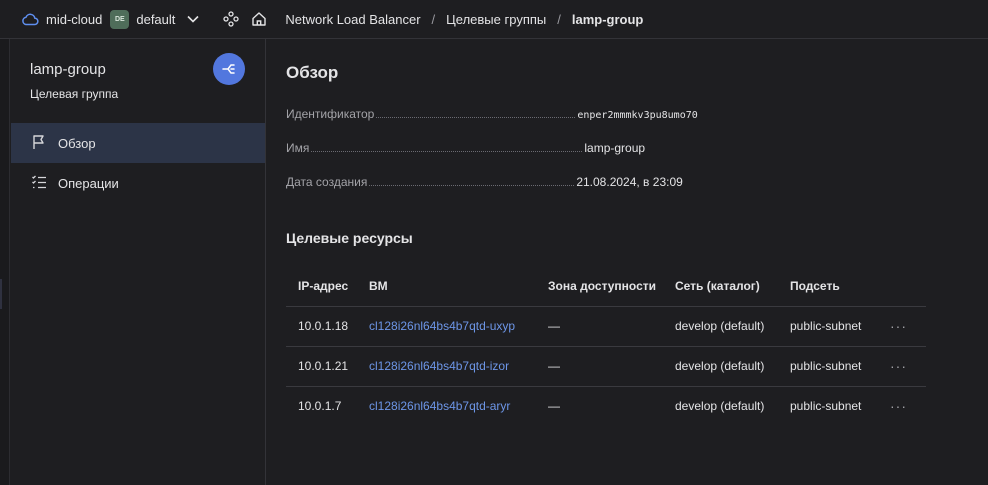  Describe the element at coordinates (5, 262) in the screenshot. I see `left-panel-edge` at that location.